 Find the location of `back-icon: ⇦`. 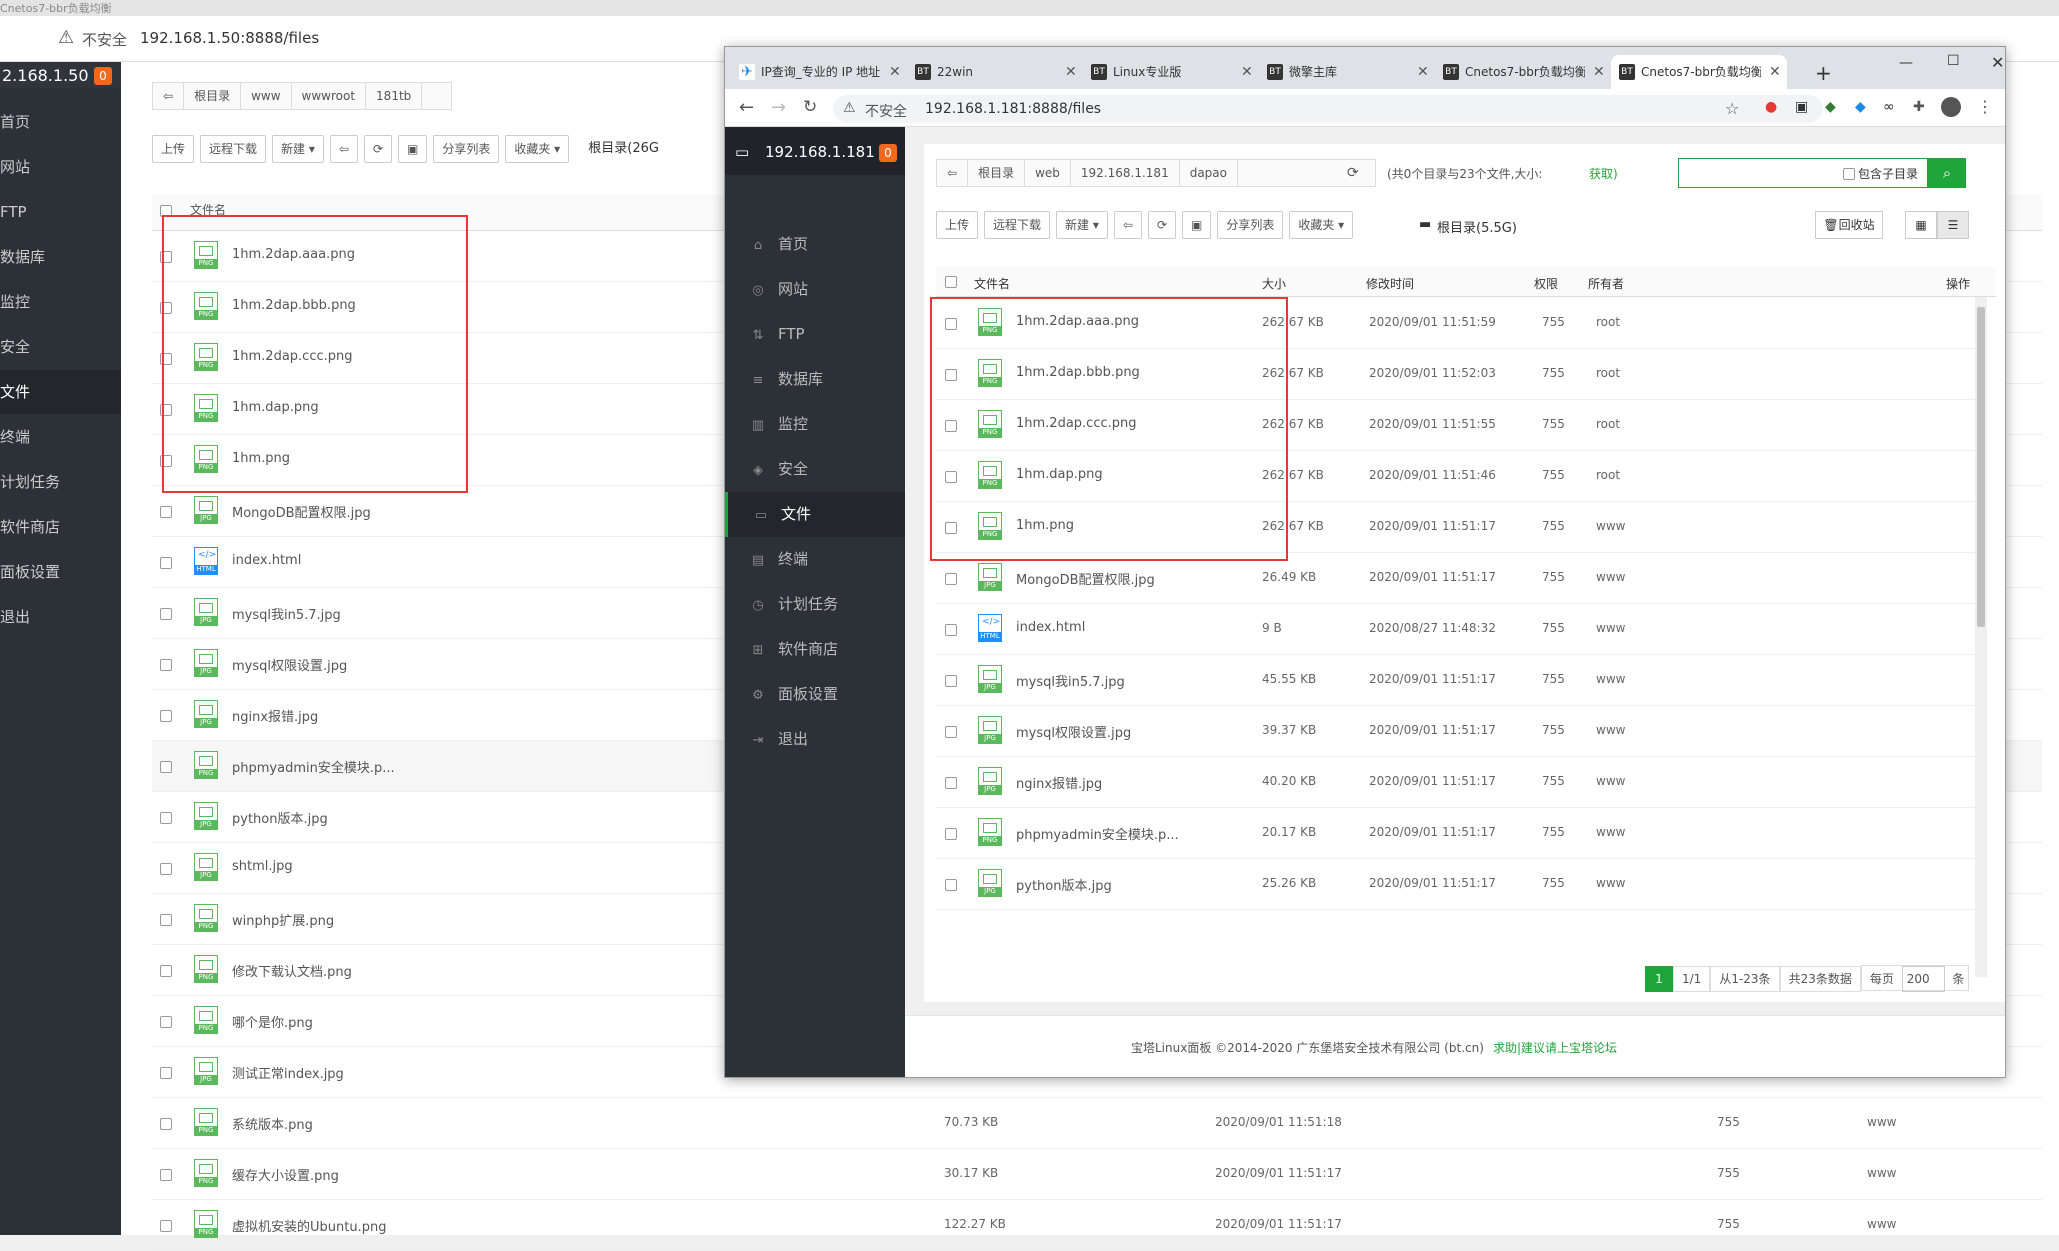

back-icon: ⇦ is located at coordinates (169, 96).